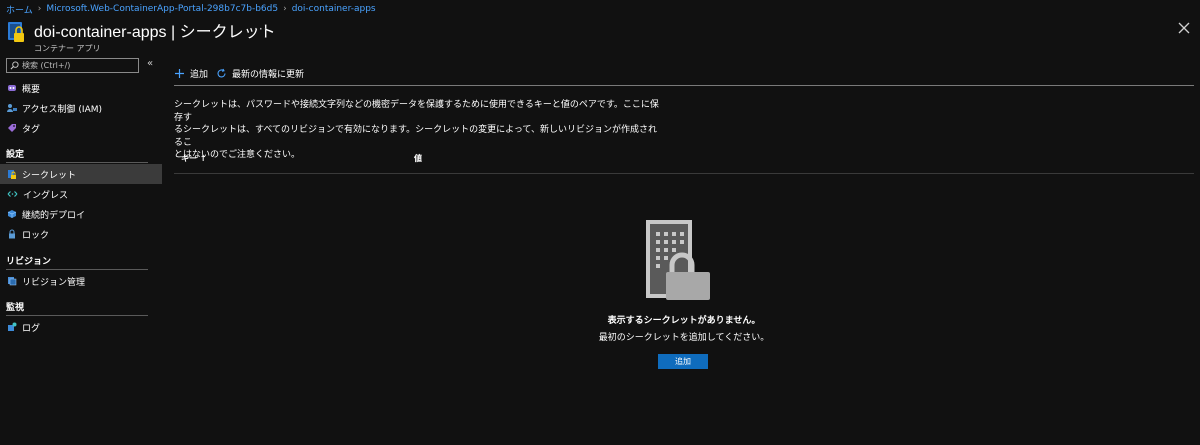 Image resolution: width=1200 pixels, height=445 pixels. Describe the element at coordinates (221, 72) in the screenshot. I see `refresh-icon` at that location.